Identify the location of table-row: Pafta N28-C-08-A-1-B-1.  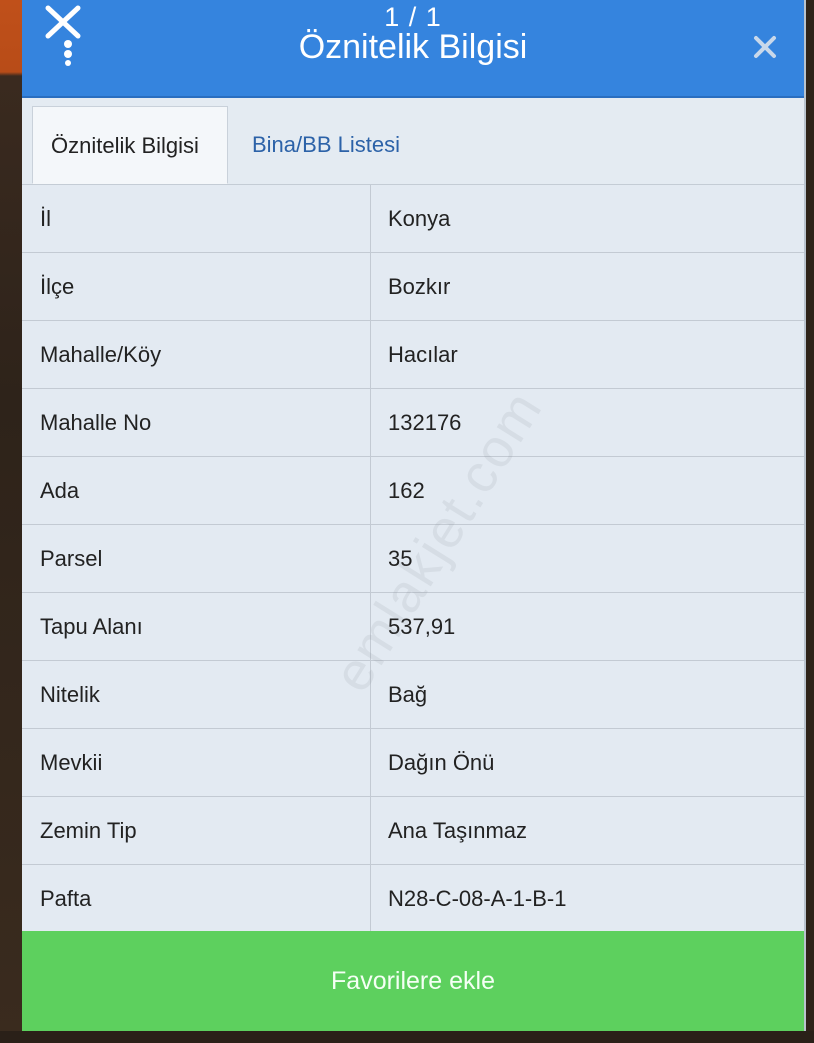
(413, 899).